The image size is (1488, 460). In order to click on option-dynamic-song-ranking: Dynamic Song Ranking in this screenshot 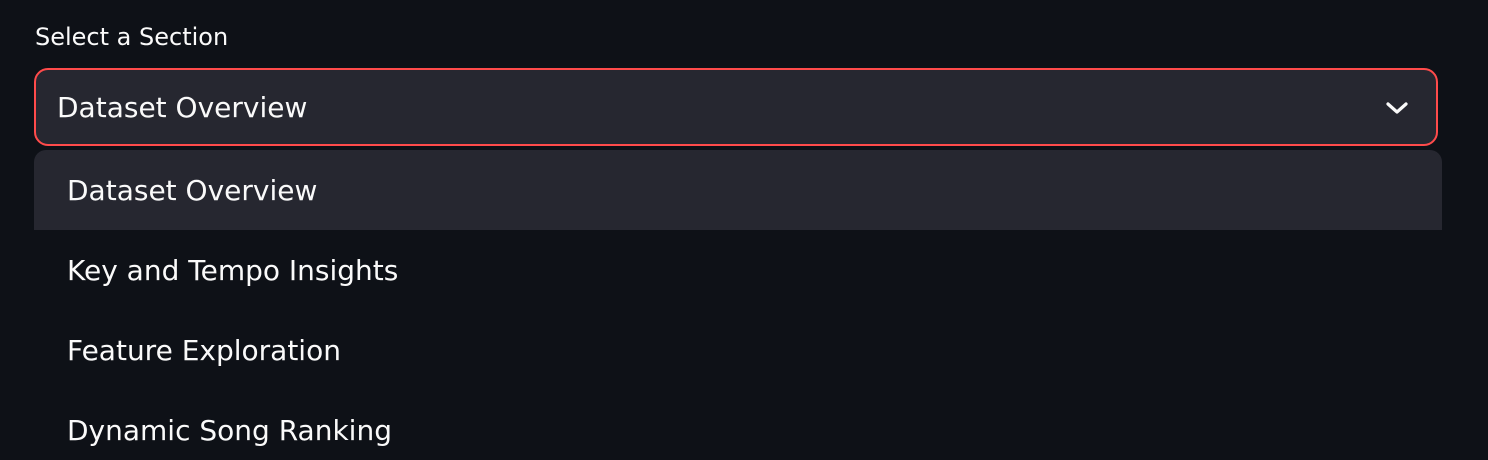, I will do `click(738, 425)`.